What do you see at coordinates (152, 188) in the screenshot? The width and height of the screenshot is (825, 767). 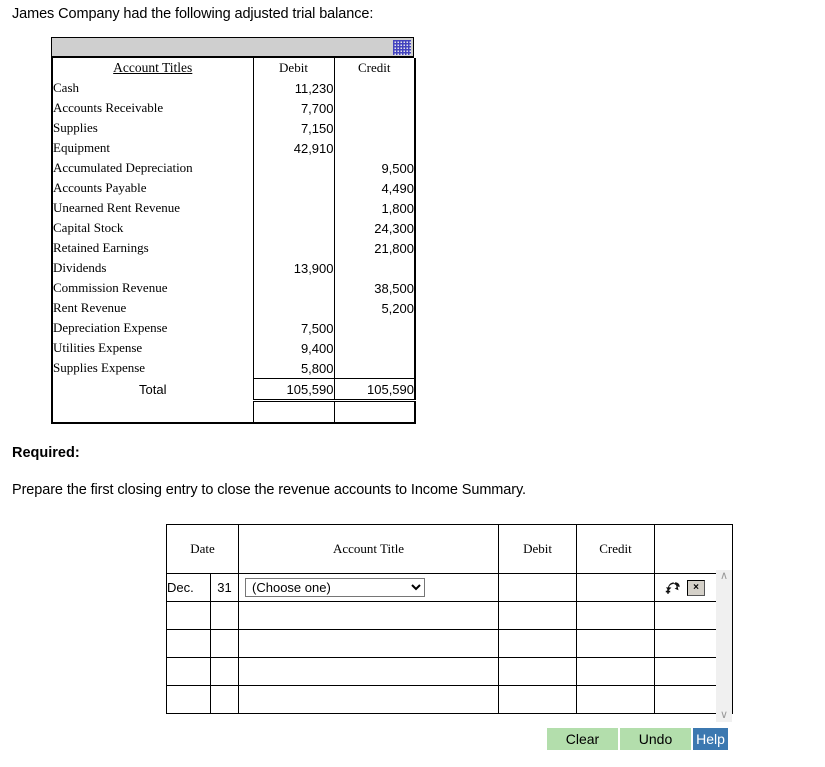 I see `trial-balance-account-cell: Accounts Payable` at bounding box center [152, 188].